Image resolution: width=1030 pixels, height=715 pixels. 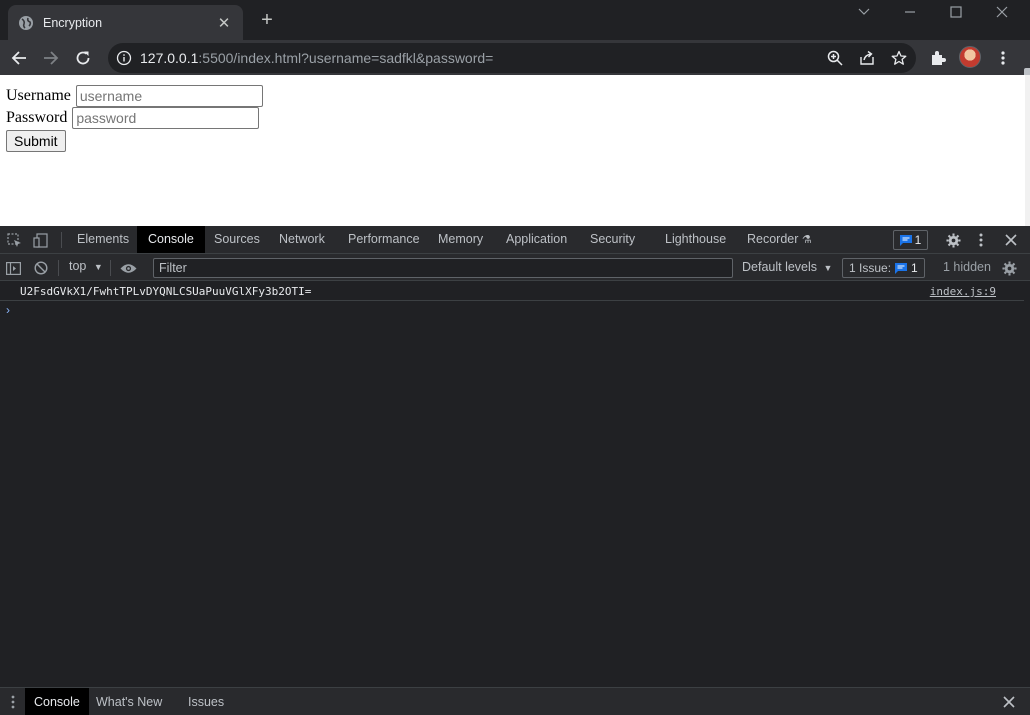 What do you see at coordinates (695, 239) in the screenshot?
I see `tab-lighthouse: Lighthouse` at bounding box center [695, 239].